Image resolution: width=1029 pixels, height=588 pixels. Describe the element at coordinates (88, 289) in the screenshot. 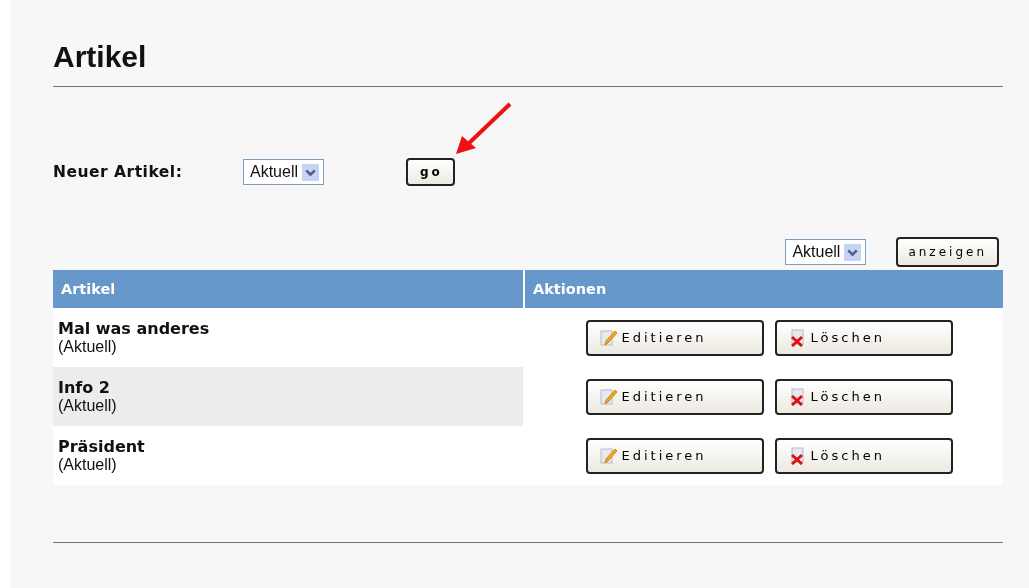

I see `column-header: Artikel` at that location.